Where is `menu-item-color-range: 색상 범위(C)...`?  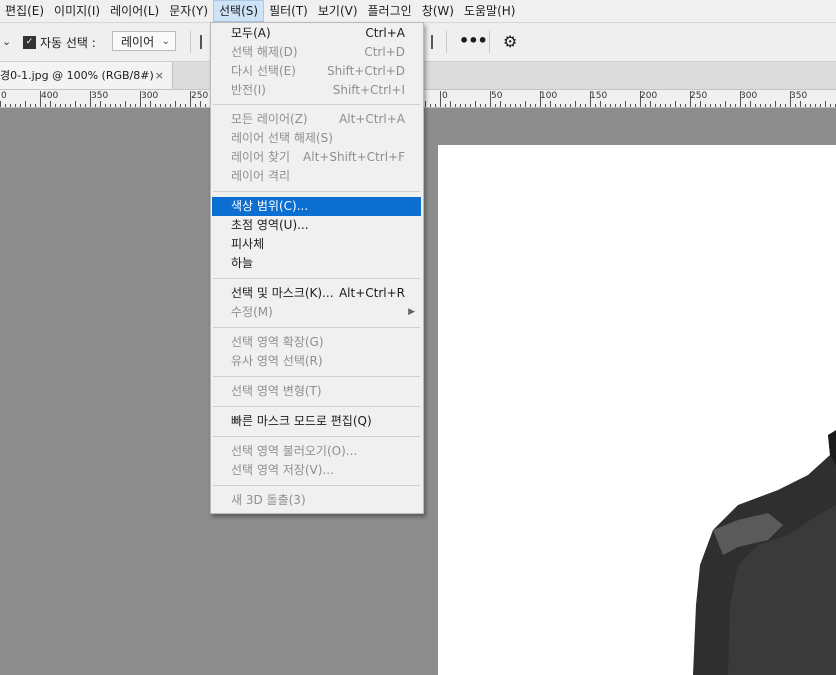
menu-item-color-range: 색상 범위(C)... is located at coordinates (316, 206).